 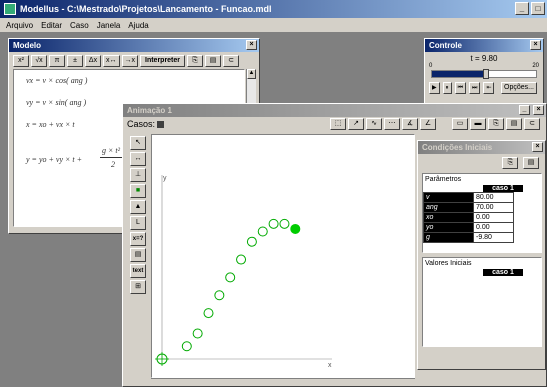 What do you see at coordinates (493, 197) in the screenshot?
I see `param-value: 80.00` at bounding box center [493, 197].